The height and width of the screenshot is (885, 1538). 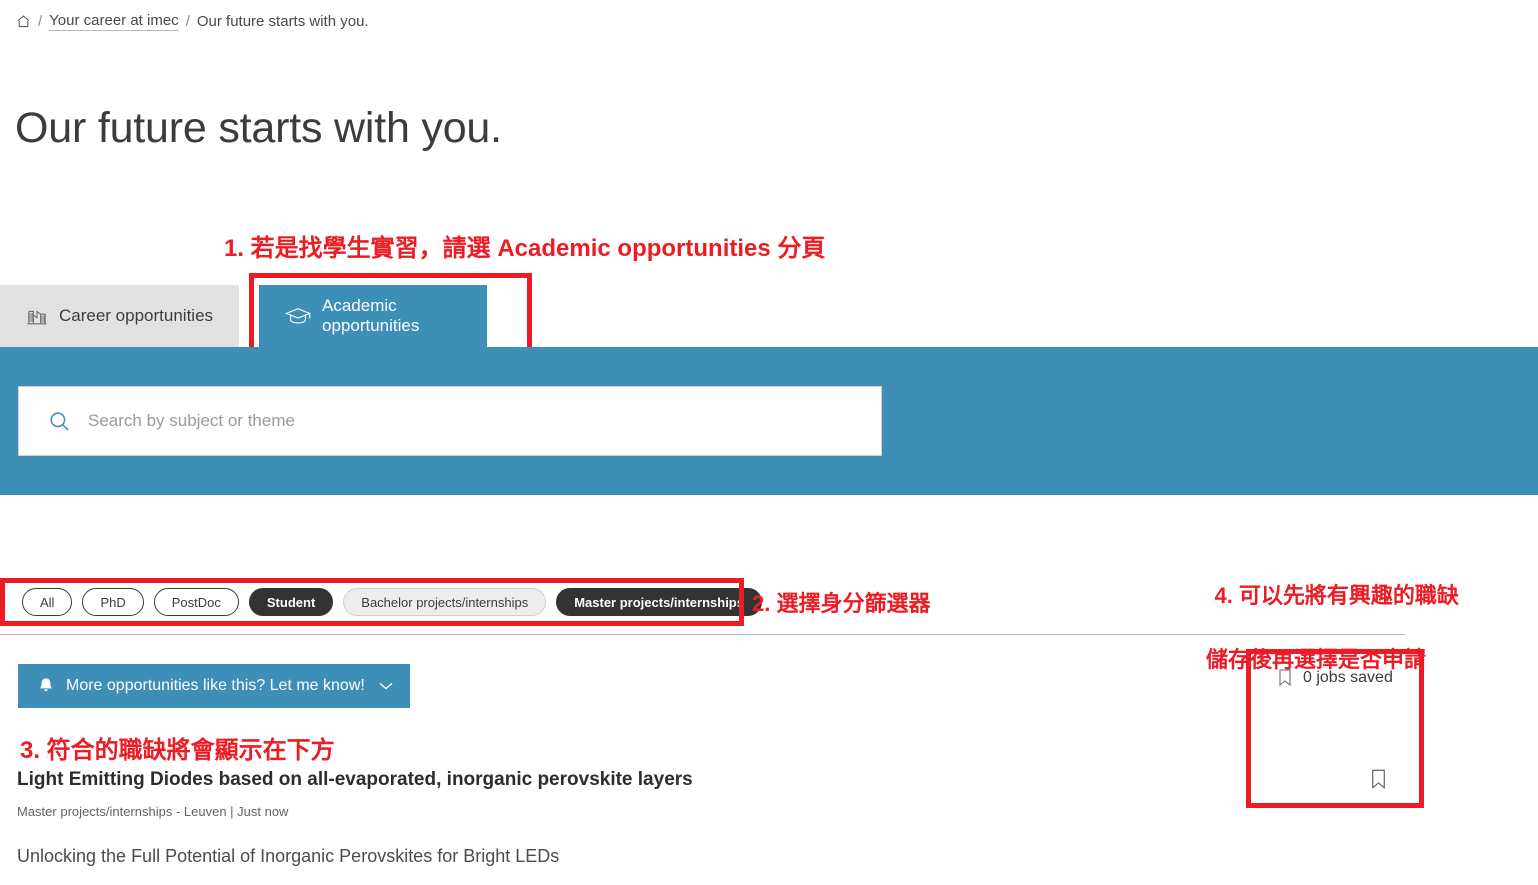 What do you see at coordinates (702, 634) in the screenshot?
I see `divider` at bounding box center [702, 634].